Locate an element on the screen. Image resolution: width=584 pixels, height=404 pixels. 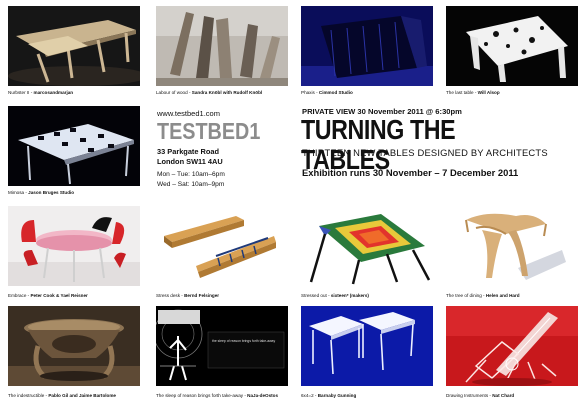
designer-name: Bernd Felsinger is located at coordinates (202, 295).